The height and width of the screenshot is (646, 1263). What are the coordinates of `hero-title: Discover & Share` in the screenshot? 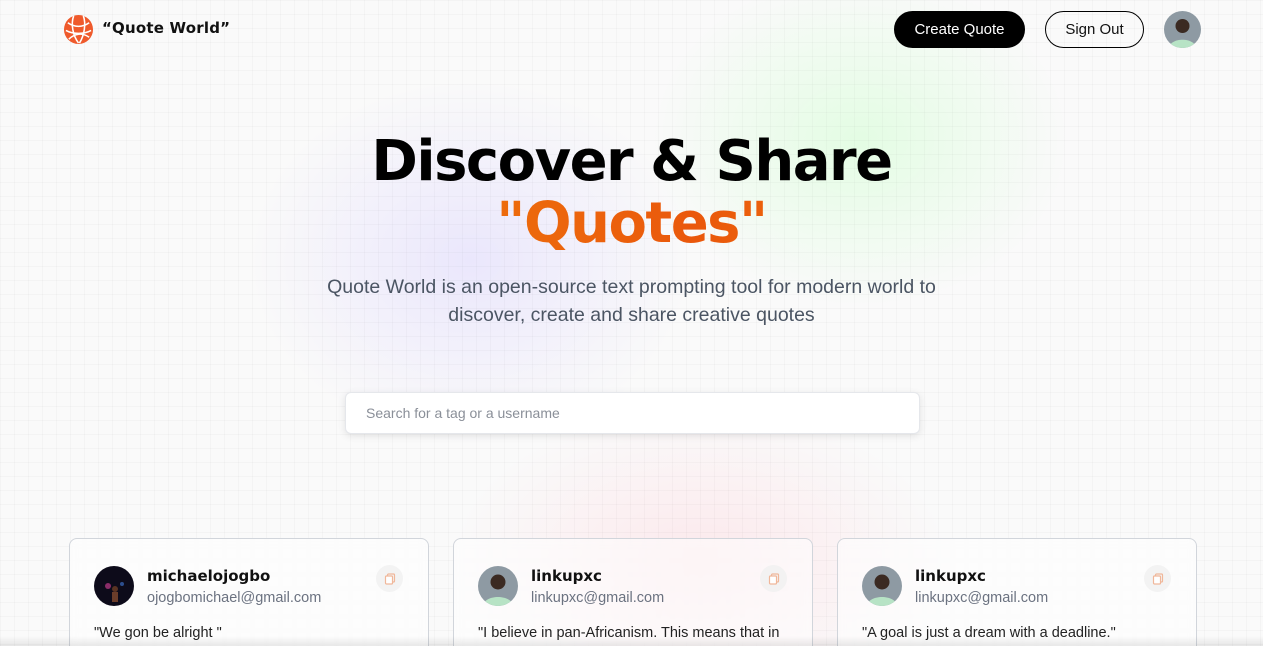 It's located at (632, 161).